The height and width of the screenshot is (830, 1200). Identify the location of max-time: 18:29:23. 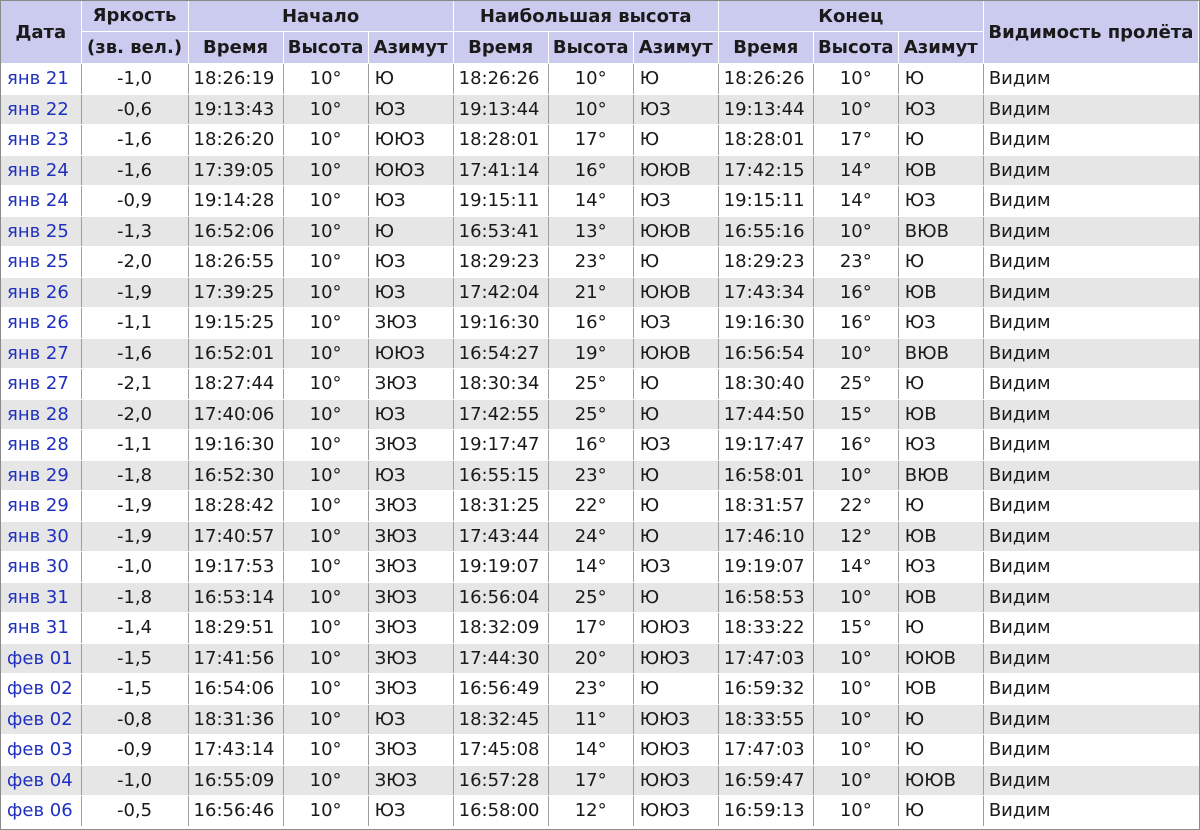
(501, 262).